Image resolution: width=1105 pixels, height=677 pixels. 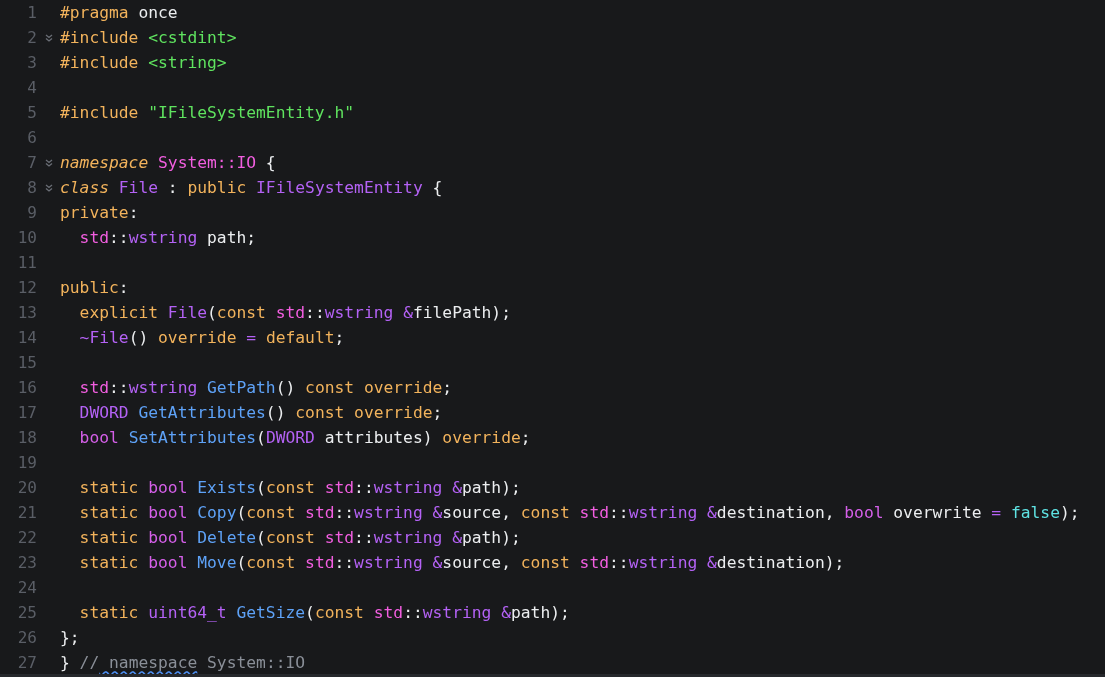 What do you see at coordinates (26, 237) in the screenshot?
I see `line-number: 10` at bounding box center [26, 237].